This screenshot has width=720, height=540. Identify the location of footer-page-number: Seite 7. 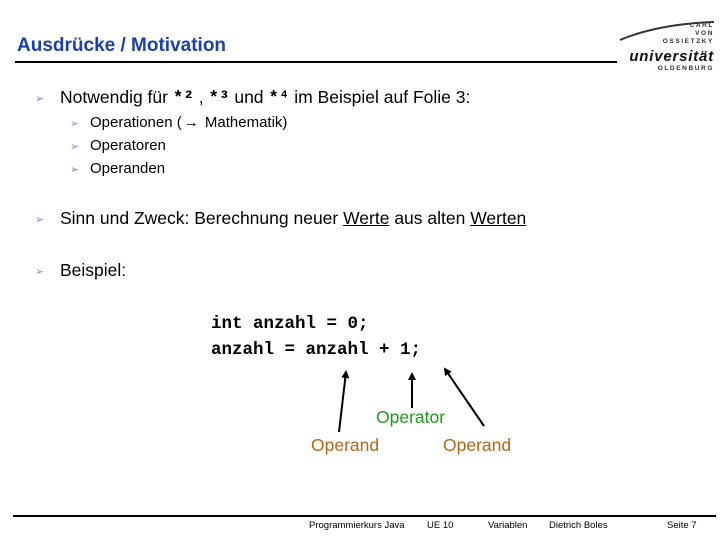
(682, 525).